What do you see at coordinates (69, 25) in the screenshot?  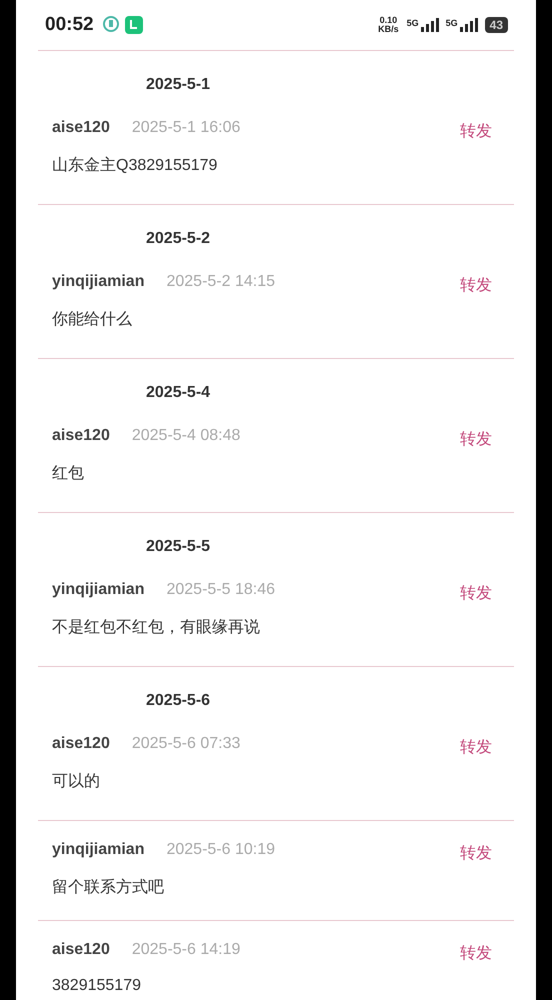 I see `clock: 00:52` at bounding box center [69, 25].